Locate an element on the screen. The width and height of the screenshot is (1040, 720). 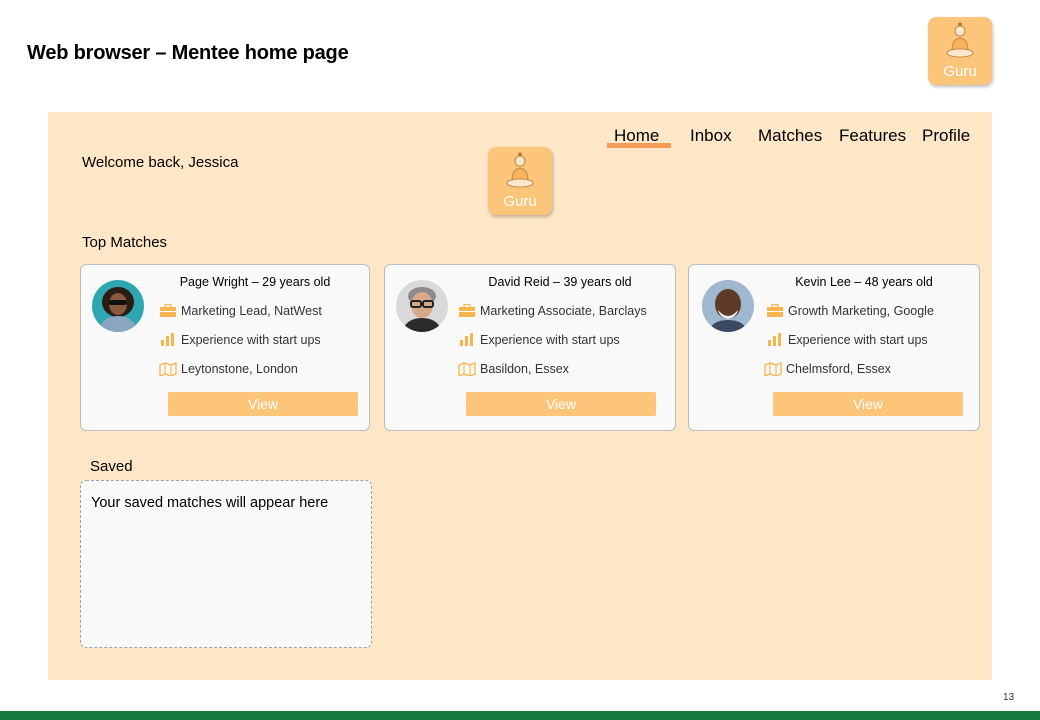
nav-profile: Profile is located at coordinates (946, 136).